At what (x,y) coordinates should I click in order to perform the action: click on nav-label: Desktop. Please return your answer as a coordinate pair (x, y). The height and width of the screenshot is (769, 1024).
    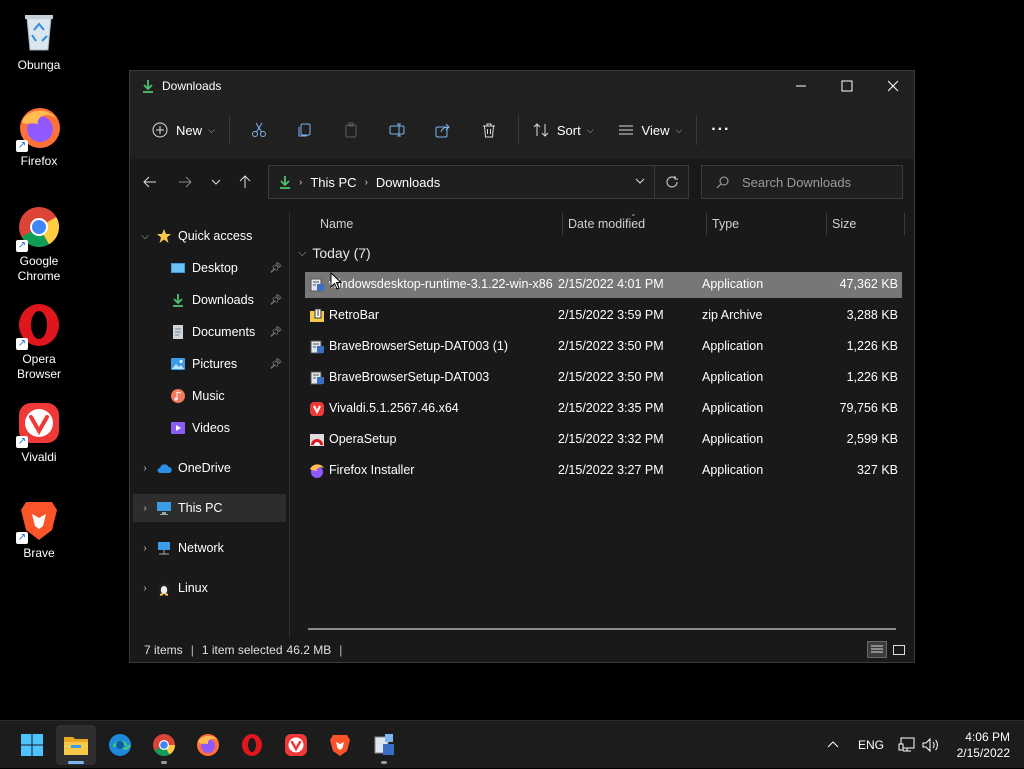
    Looking at the image, I should click on (215, 268).